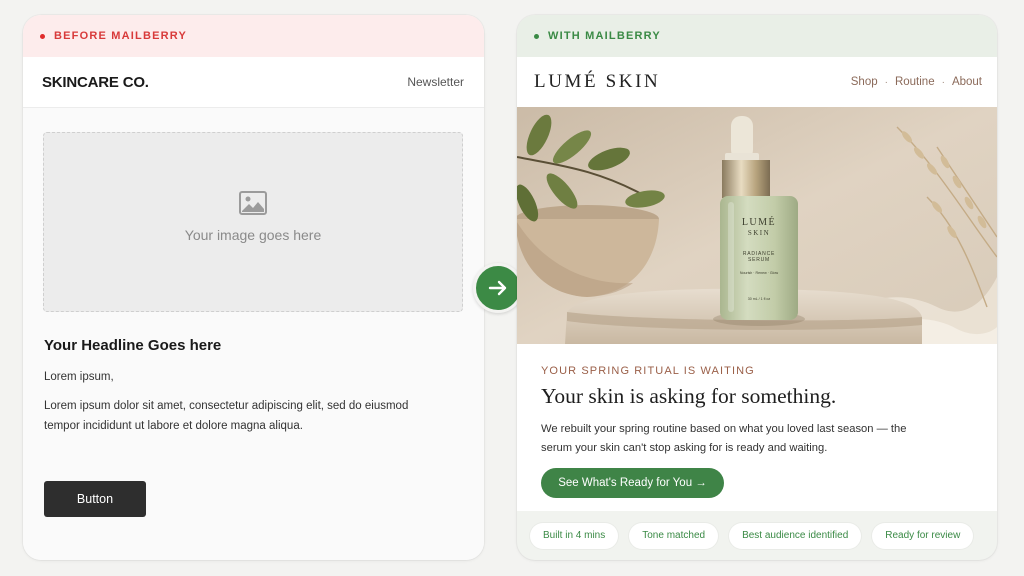 The height and width of the screenshot is (576, 1024). I want to click on image-icon, so click(253, 203).